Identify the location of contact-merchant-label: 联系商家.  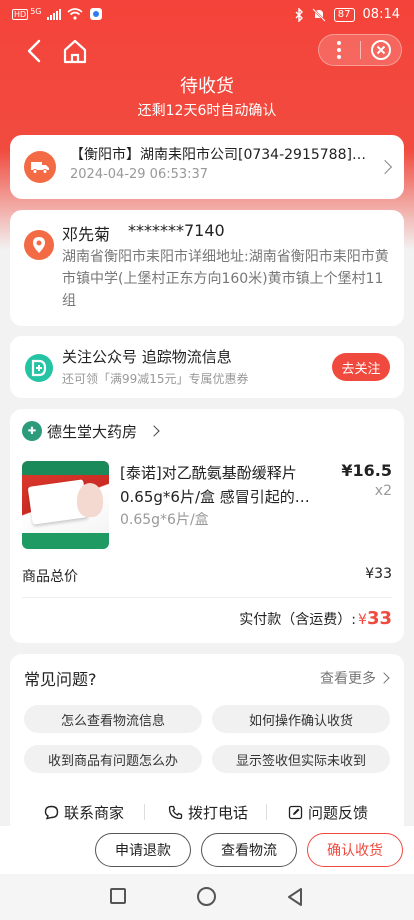
(94, 812).